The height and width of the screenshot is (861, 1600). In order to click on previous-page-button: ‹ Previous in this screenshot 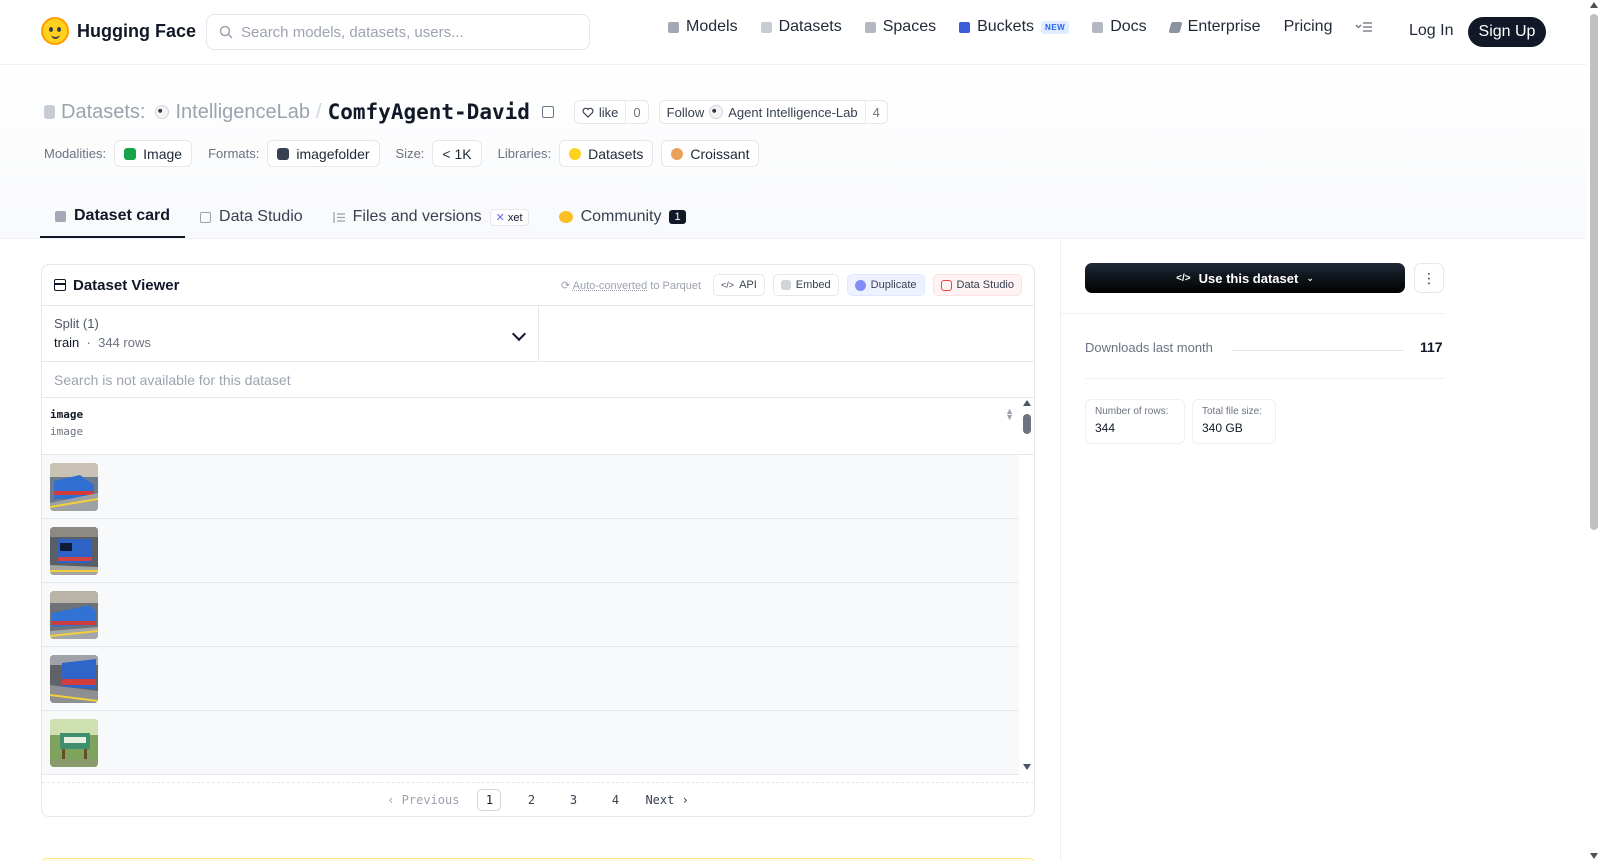, I will do `click(423, 800)`.